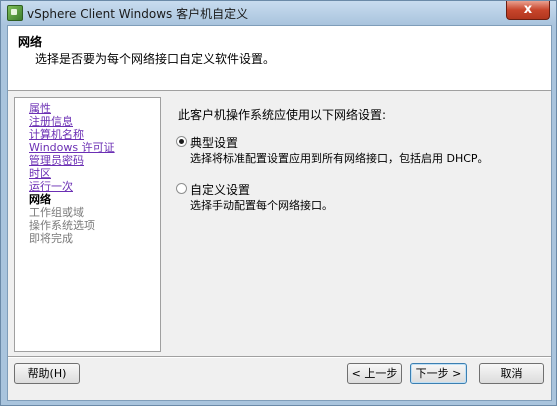 The height and width of the screenshot is (406, 557). What do you see at coordinates (15, 13) in the screenshot?
I see `vsphere-app-icon` at bounding box center [15, 13].